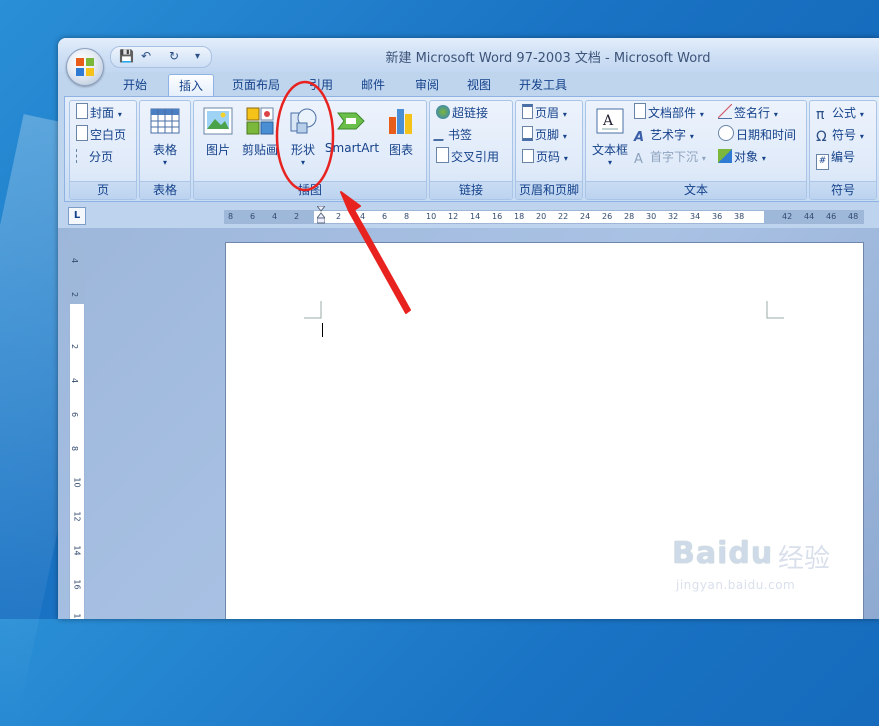 This screenshot has width=879, height=726. Describe the element at coordinates (441, 133) in the screenshot. I see `bookmark-icon` at that location.